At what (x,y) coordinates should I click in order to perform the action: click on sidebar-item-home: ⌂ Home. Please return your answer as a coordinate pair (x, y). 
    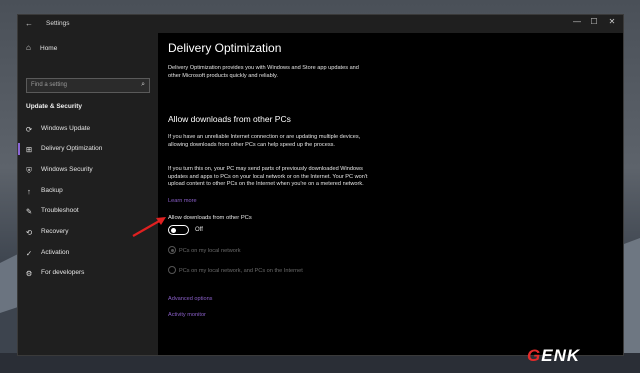
    Looking at the image, I should click on (41, 47).